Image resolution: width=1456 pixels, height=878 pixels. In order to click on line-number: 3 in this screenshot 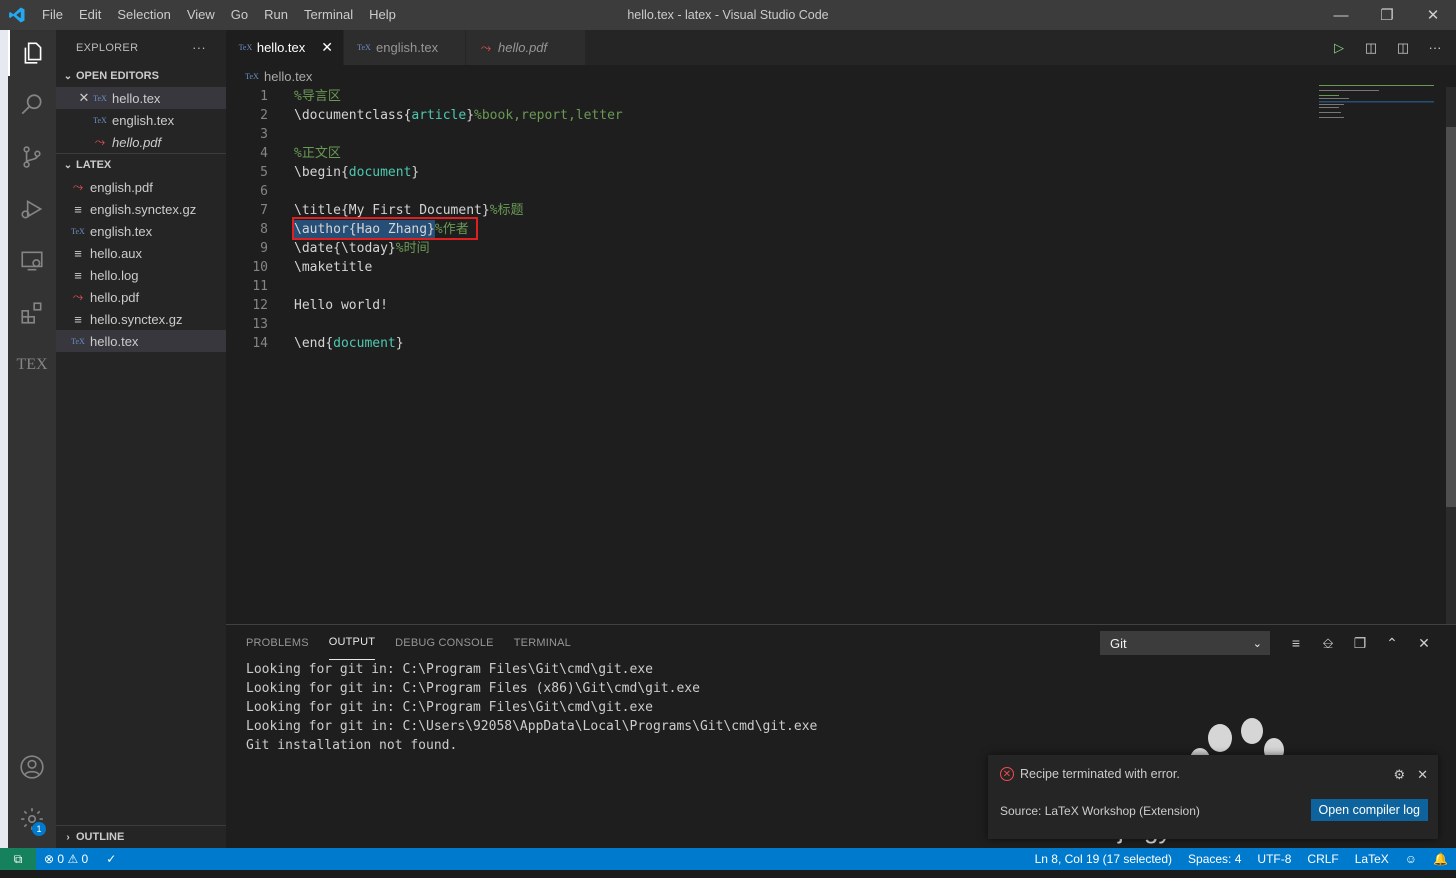, I will do `click(264, 134)`.